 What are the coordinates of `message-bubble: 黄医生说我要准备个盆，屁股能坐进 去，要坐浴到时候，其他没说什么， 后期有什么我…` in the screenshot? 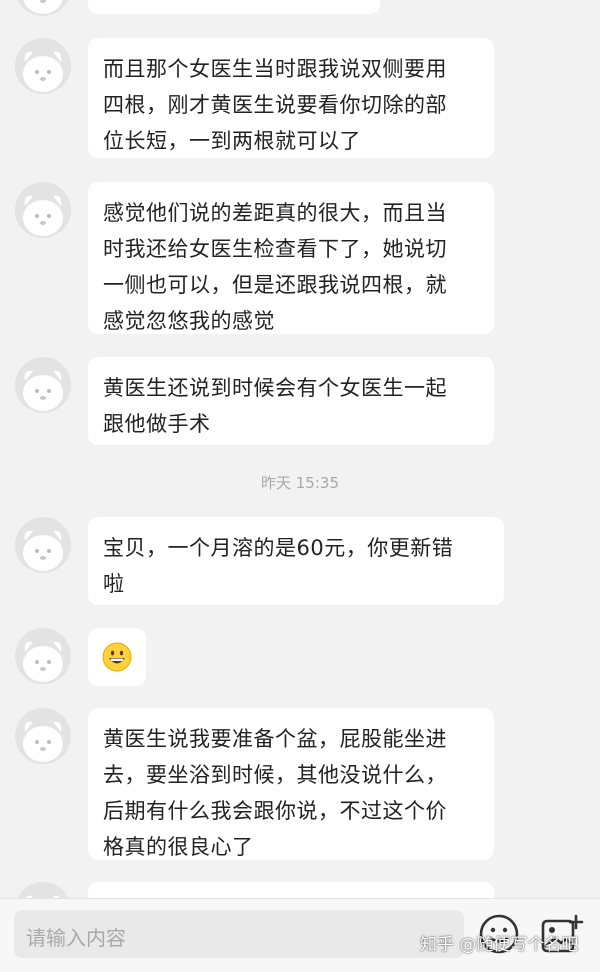 It's located at (291, 784).